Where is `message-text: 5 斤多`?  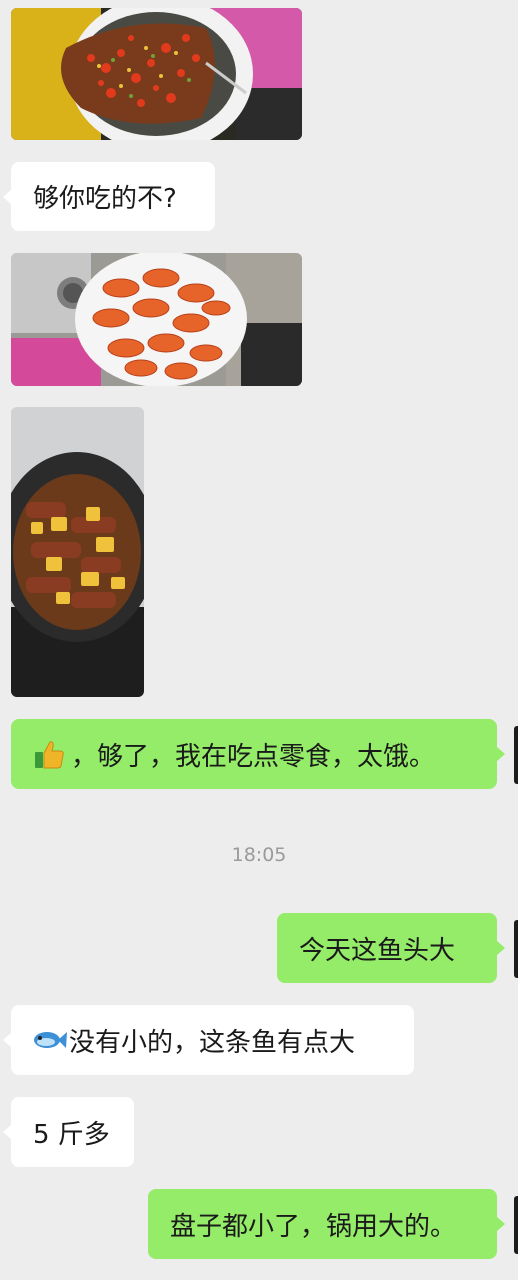
message-text: 5 斤多 is located at coordinates (71, 1134).